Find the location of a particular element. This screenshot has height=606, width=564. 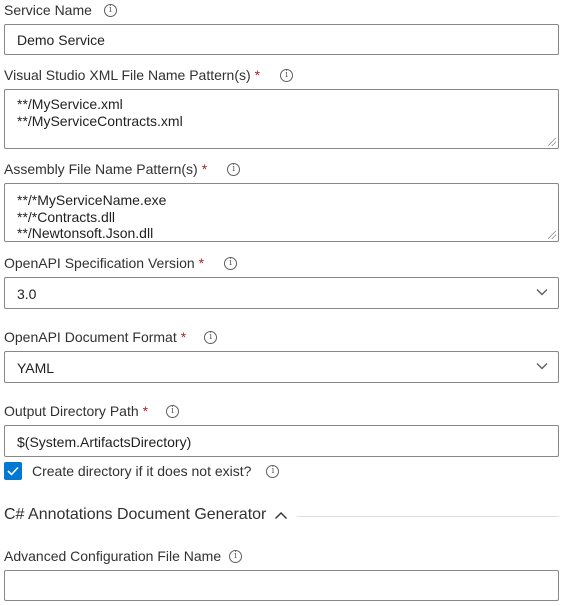

create-dir-checkbox-row: Create directory if it does not exist? i is located at coordinates (142, 471).